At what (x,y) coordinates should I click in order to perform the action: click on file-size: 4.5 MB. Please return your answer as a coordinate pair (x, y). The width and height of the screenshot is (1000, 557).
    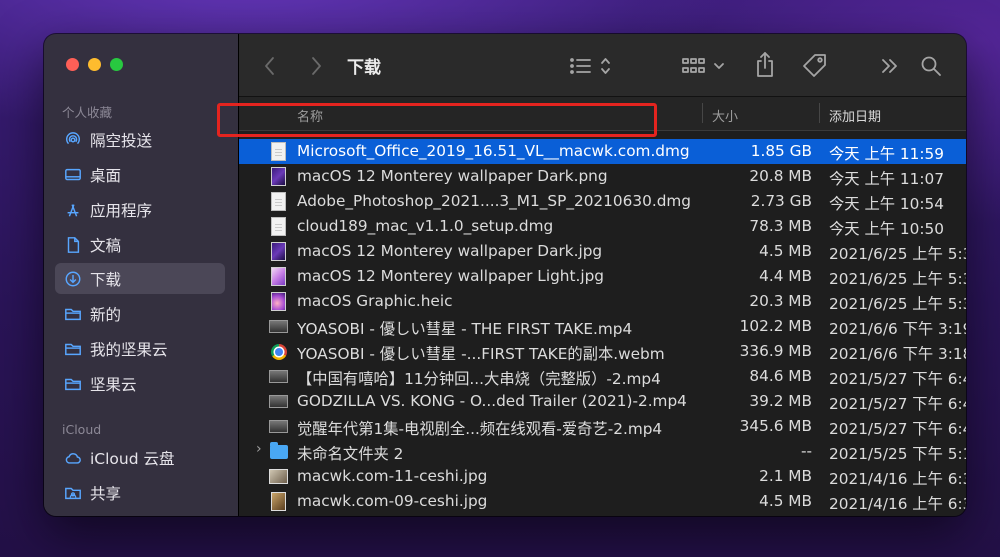
    Looking at the image, I should click on (785, 251).